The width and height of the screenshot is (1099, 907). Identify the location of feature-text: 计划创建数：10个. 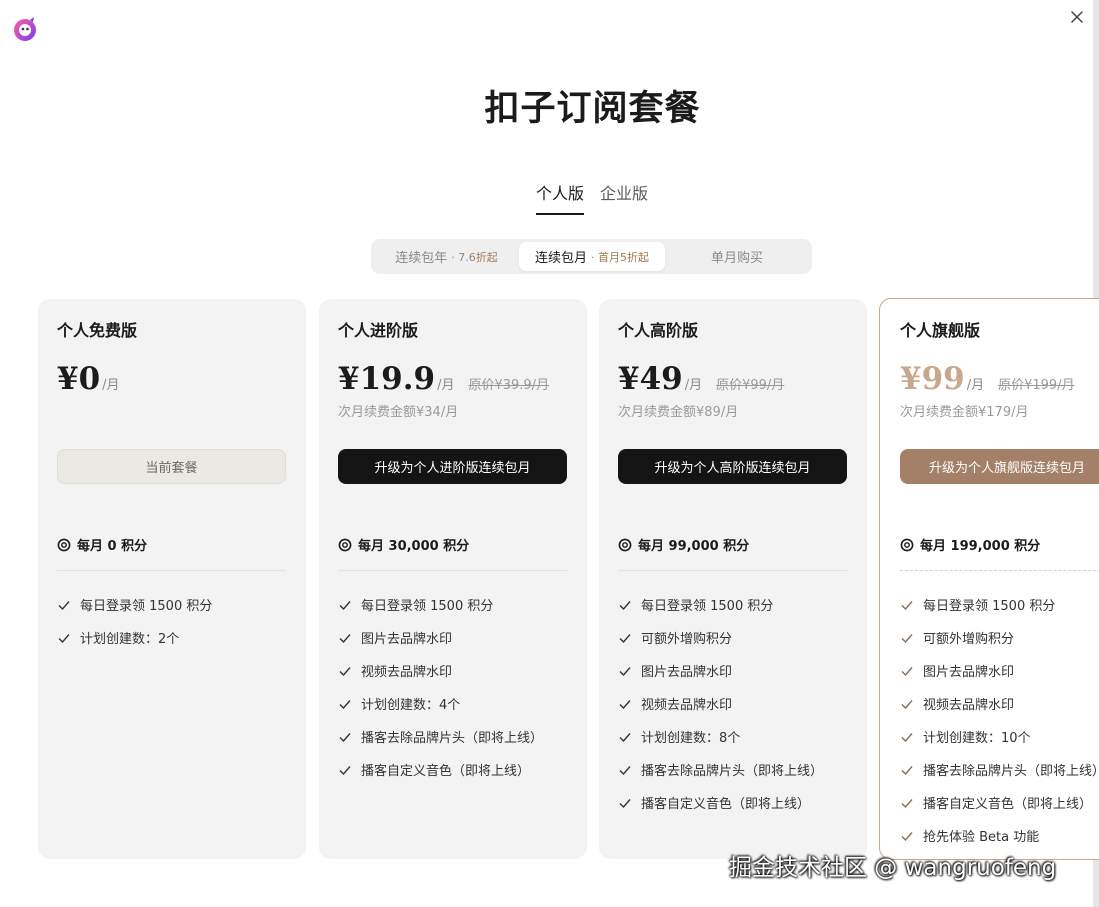
(977, 738).